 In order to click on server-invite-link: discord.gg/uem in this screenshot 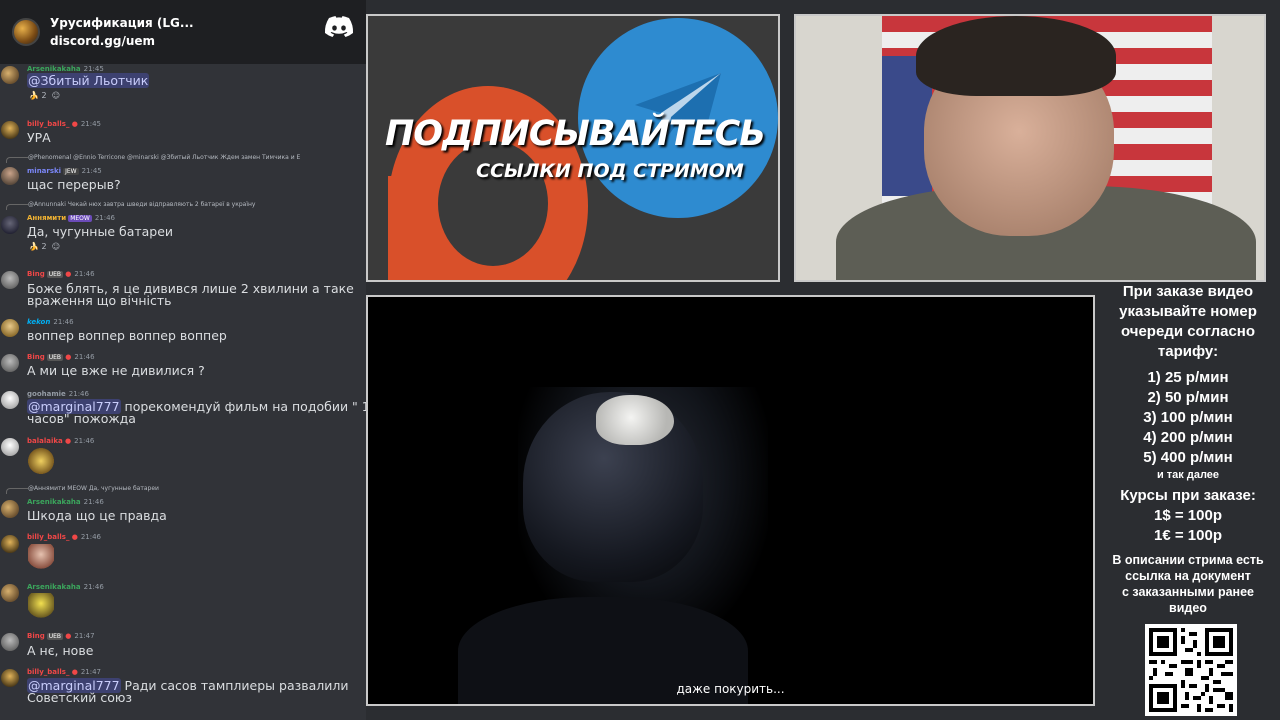, I will do `click(122, 41)`.